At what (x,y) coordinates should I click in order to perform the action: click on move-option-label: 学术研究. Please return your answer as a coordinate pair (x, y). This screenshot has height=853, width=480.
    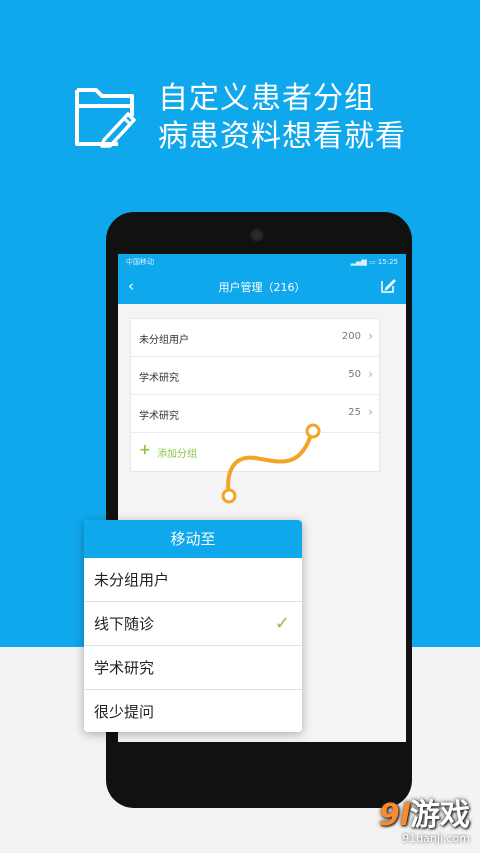
    Looking at the image, I should click on (124, 668).